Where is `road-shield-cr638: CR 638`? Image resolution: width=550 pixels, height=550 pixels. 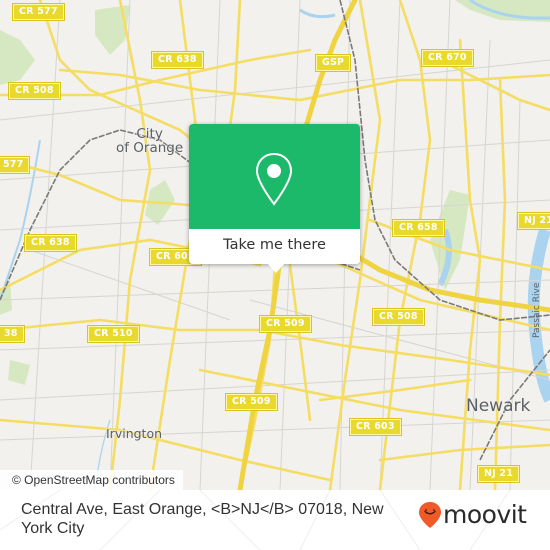
road-shield-cr638: CR 638 is located at coordinates (177, 60).